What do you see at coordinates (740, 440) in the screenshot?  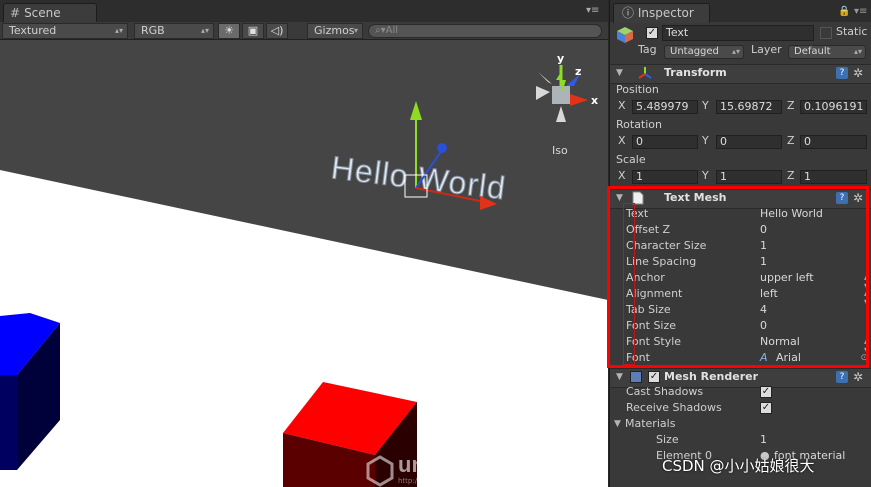 I see `materials-size-row: Size 1` at bounding box center [740, 440].